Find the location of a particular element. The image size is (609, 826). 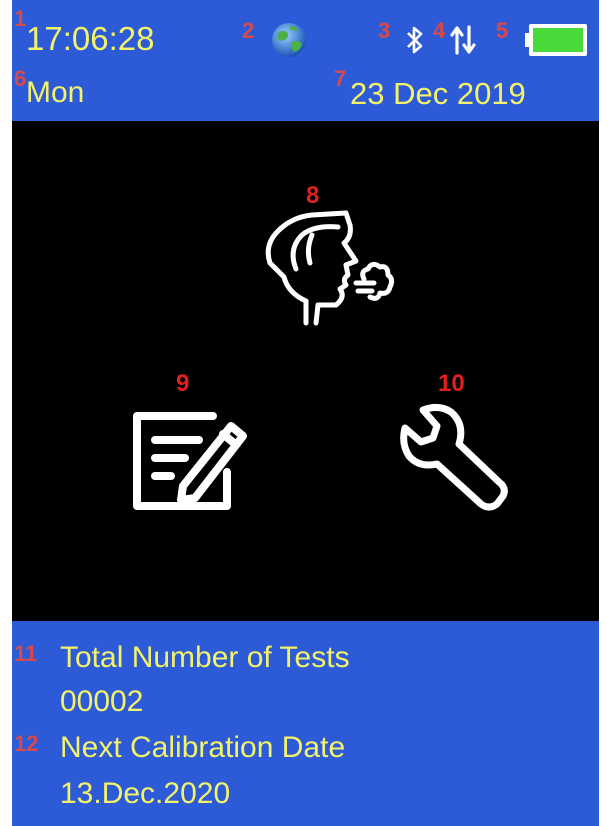

next-calibration-label: Next Calibration Date is located at coordinates (203, 747).